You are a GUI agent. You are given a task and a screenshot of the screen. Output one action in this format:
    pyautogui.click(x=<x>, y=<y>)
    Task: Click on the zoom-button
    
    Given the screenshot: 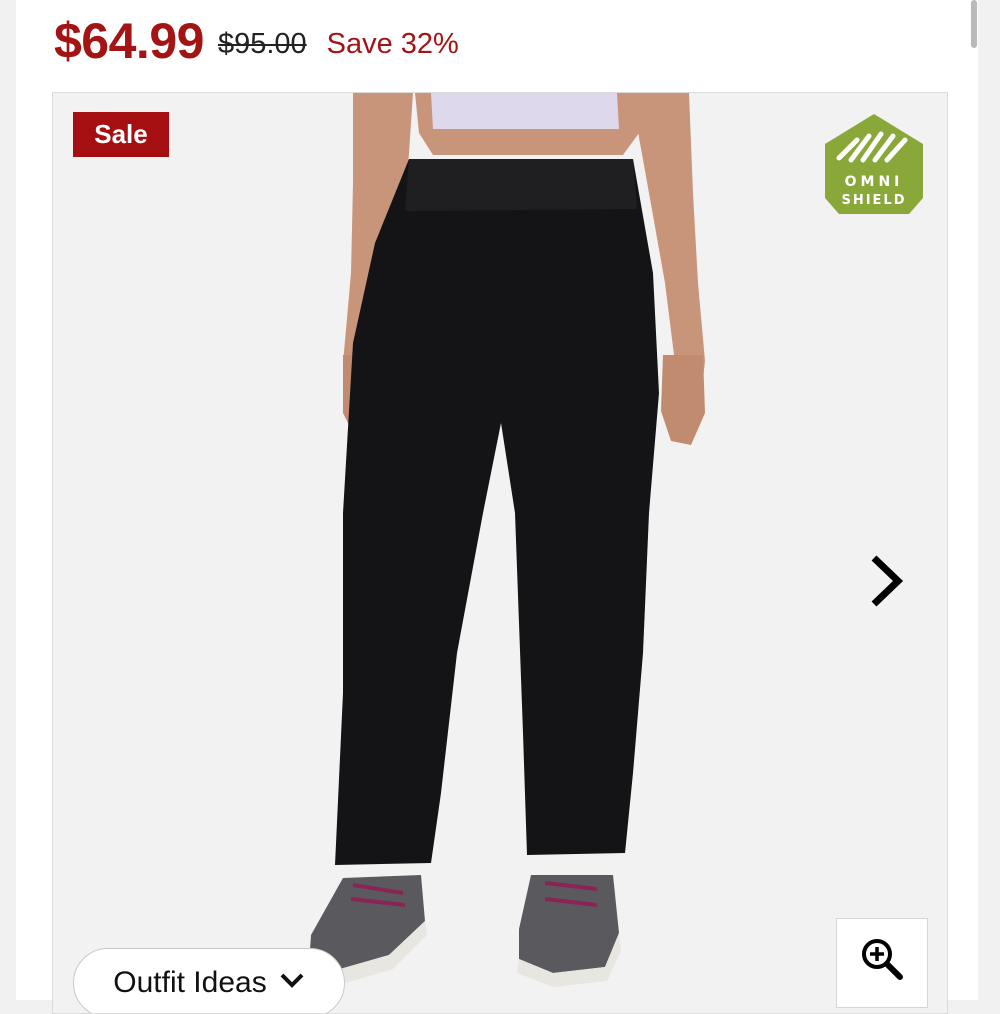 What is the action you would take?
    pyautogui.click(x=882, y=963)
    